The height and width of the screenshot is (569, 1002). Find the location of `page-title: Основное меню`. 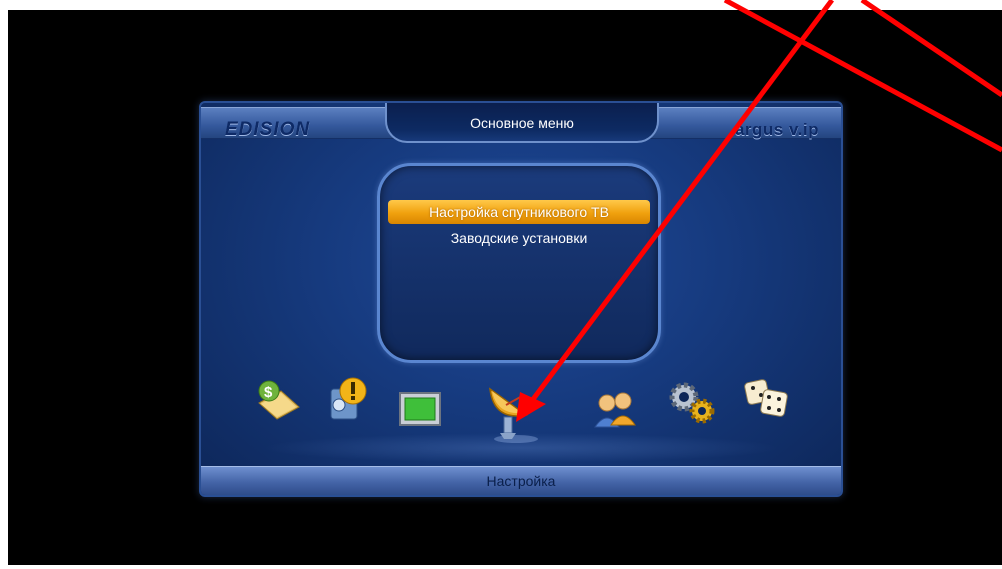

page-title: Основное меню is located at coordinates (522, 123).